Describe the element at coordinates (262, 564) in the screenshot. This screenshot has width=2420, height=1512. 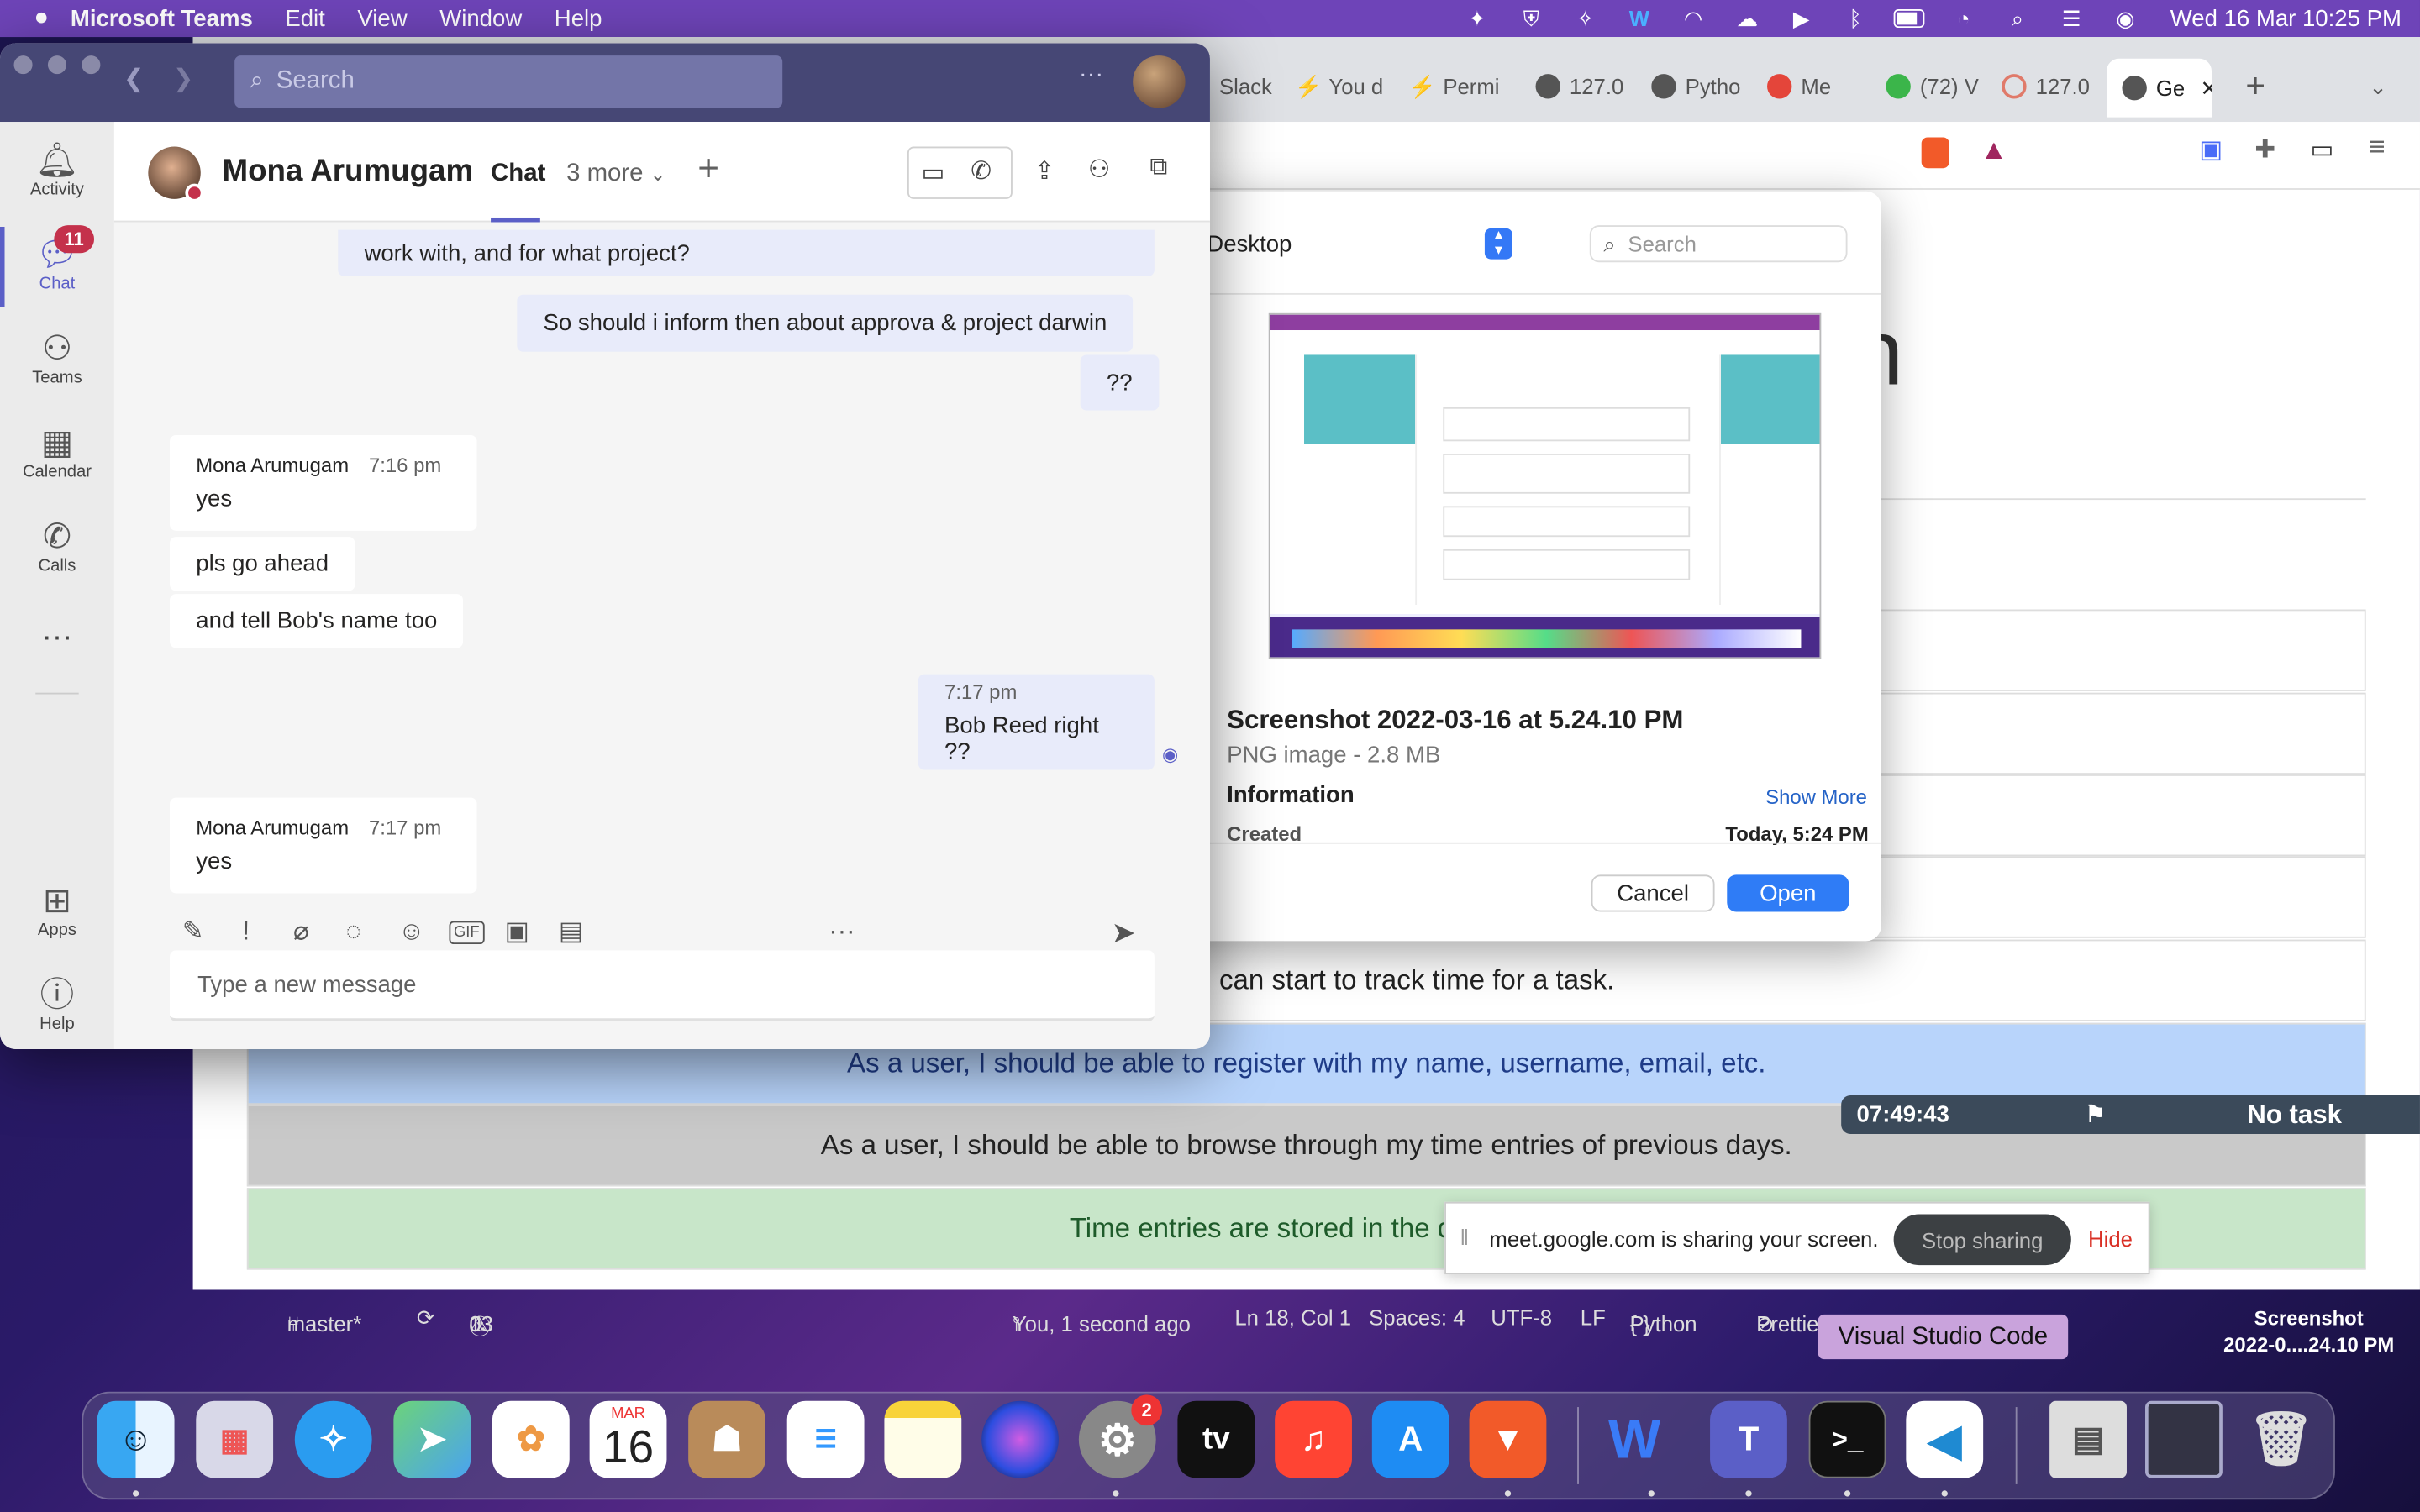
I see `message-bubble-received: pls go ahead` at that location.